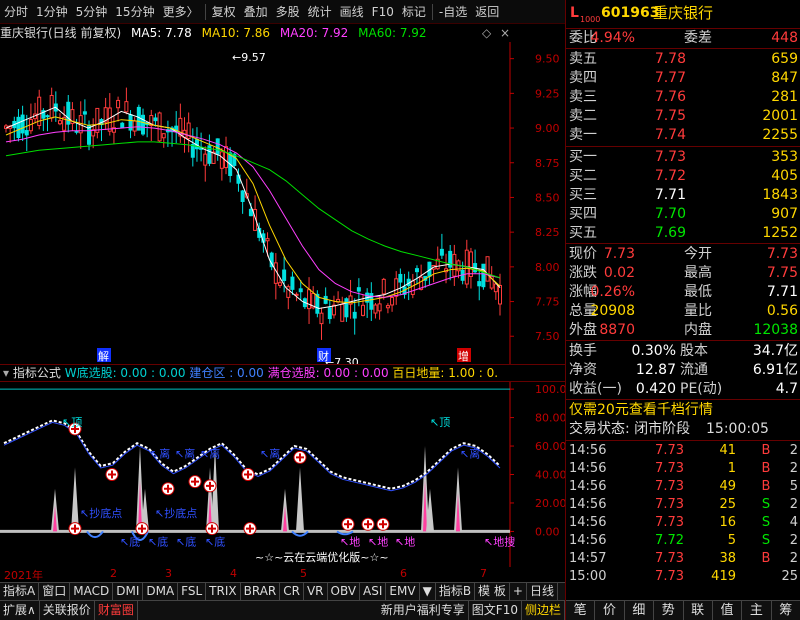 The width and height of the screenshot is (800, 620). Describe the element at coordinates (669, 610) in the screenshot. I see `quote-tab: 势` at that location.